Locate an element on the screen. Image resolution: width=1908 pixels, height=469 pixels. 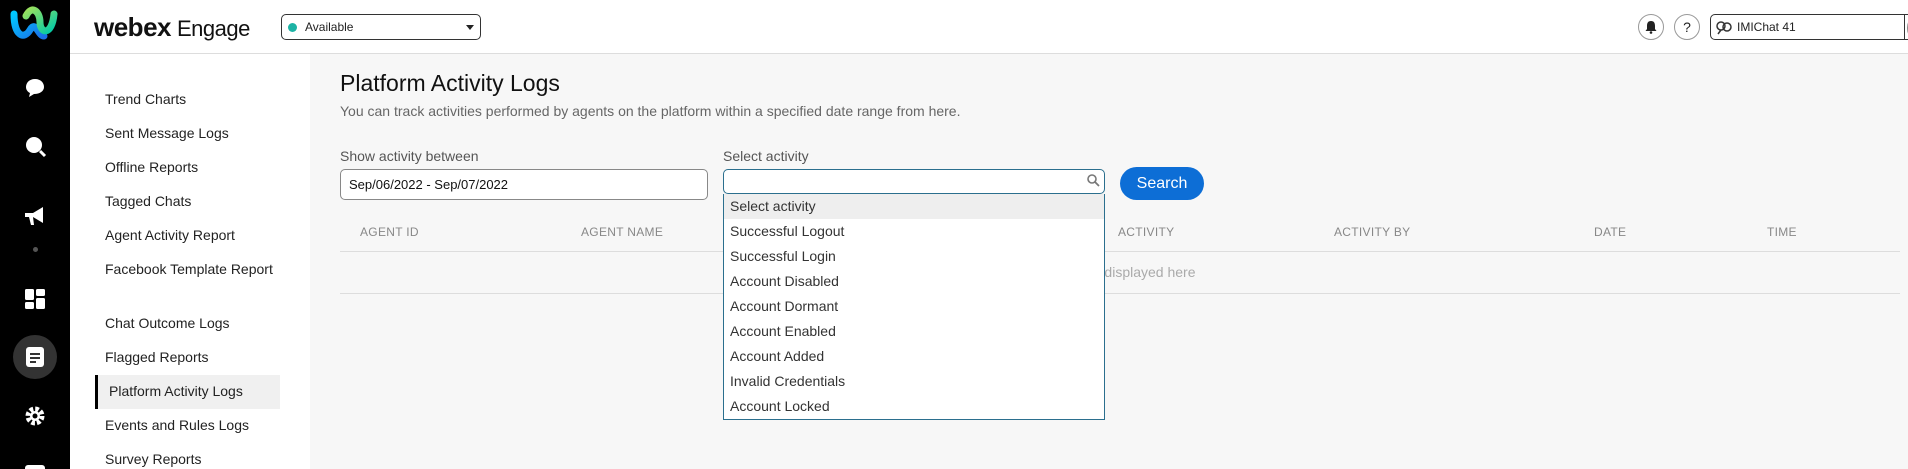
sidebar-item-events-and-rules-logs: Events and Rules Logs is located at coordinates (190, 425).